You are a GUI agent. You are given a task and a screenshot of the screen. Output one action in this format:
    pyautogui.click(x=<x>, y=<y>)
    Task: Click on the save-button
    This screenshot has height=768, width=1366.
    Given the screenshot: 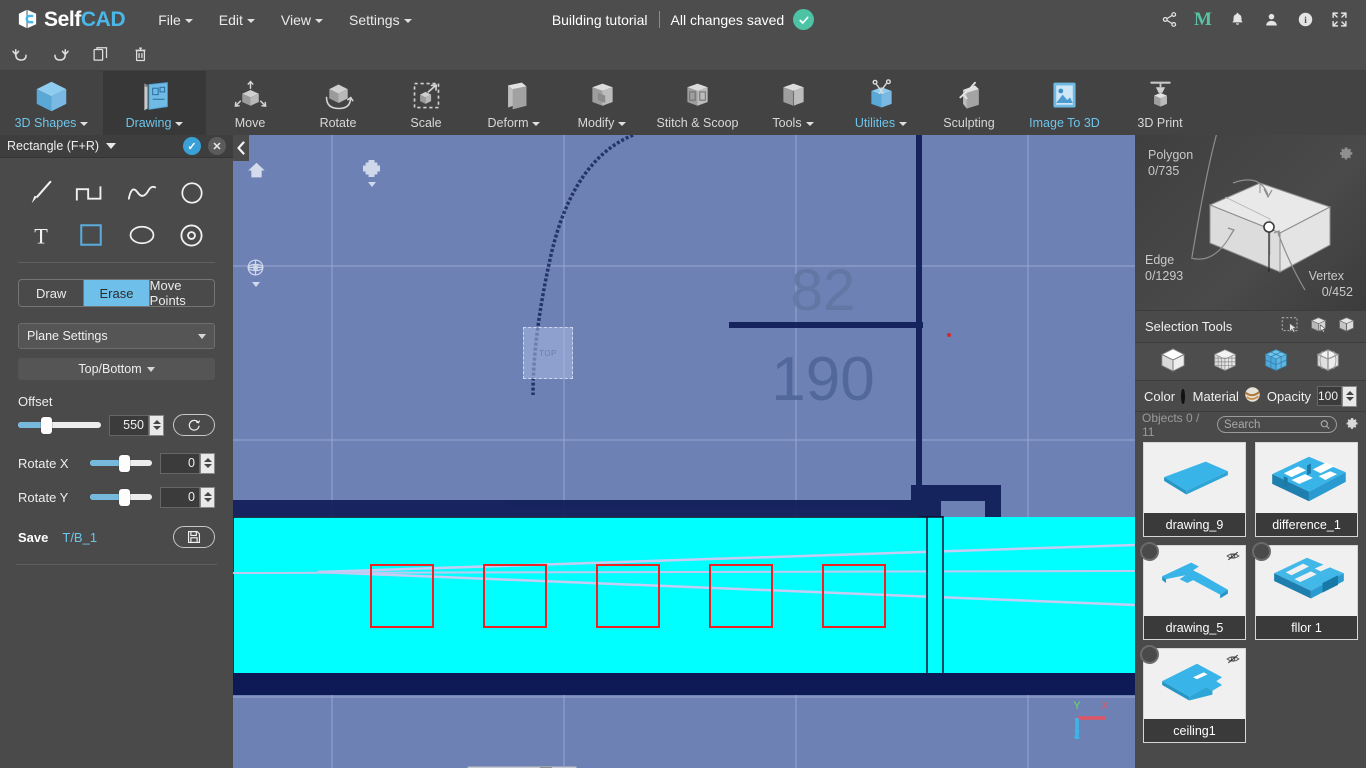 What is the action you would take?
    pyautogui.click(x=194, y=537)
    